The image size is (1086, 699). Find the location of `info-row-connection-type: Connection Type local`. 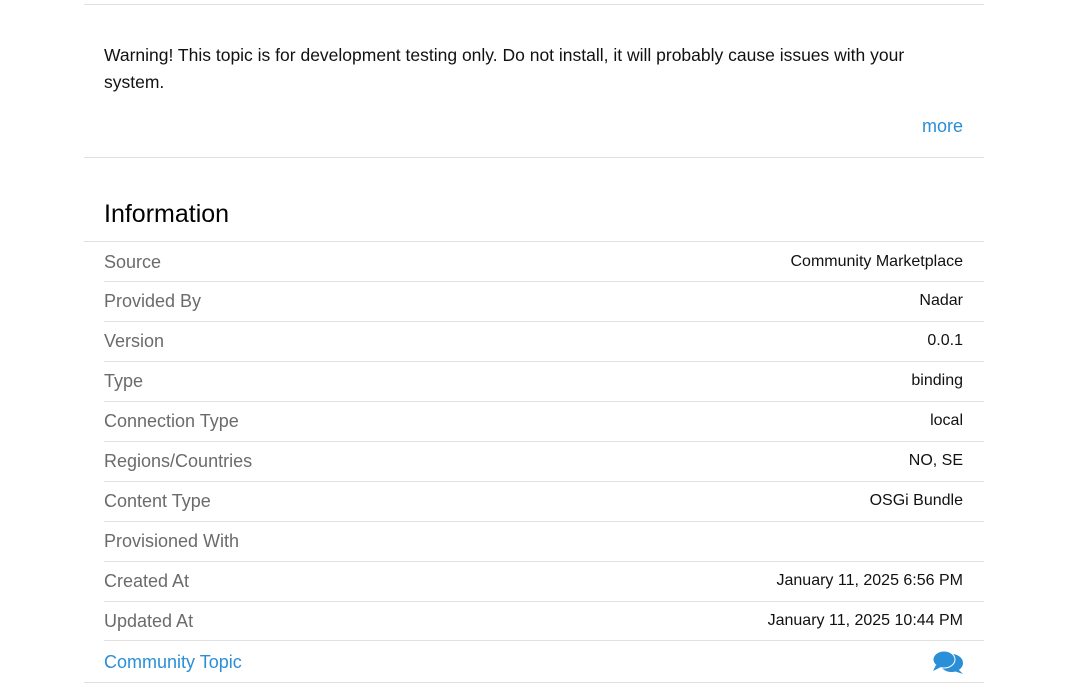

info-row-connection-type: Connection Type local is located at coordinates (534, 421).